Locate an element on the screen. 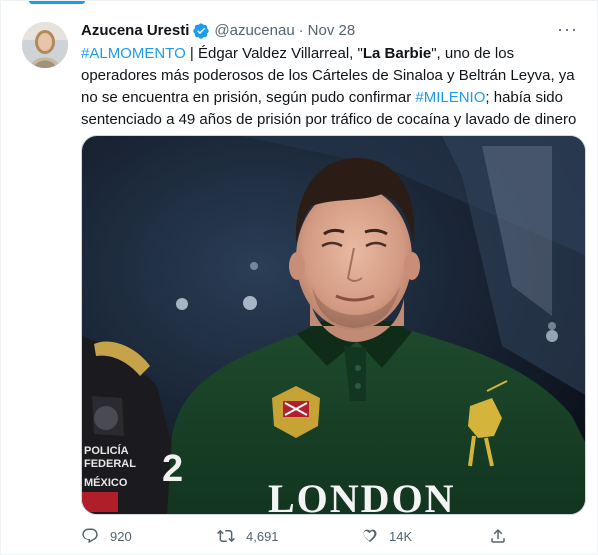  retweet-icon is located at coordinates (226, 536).